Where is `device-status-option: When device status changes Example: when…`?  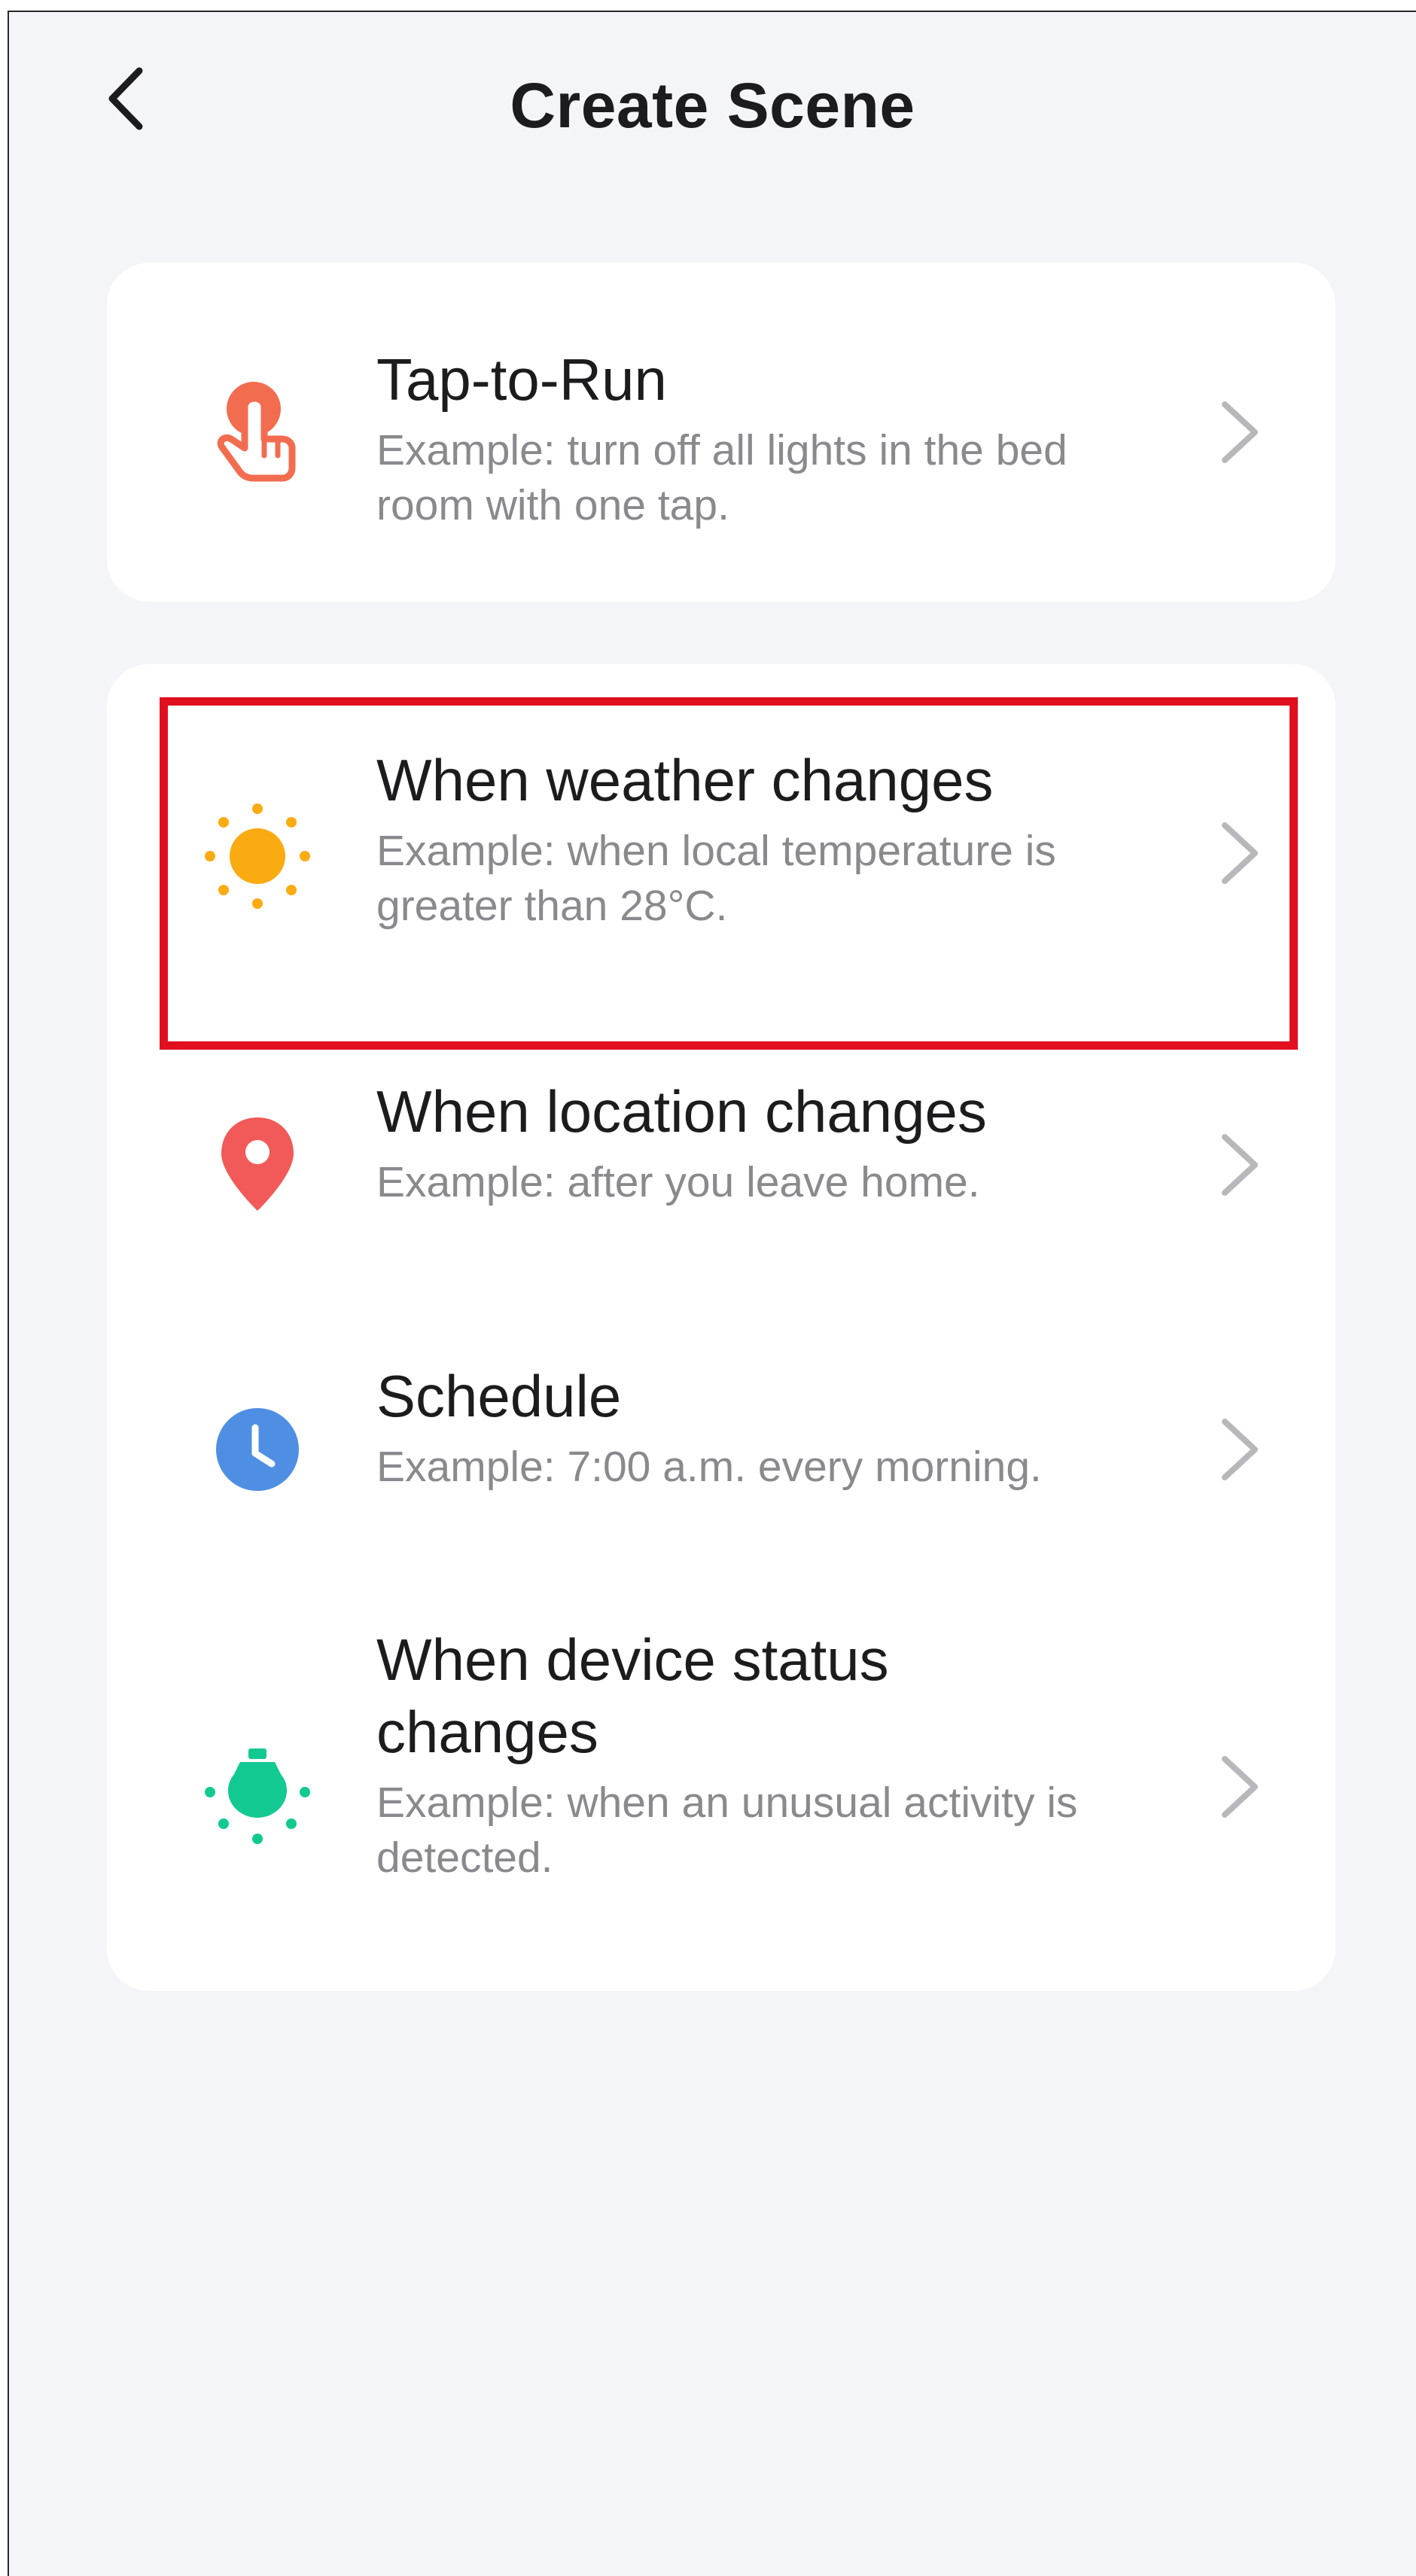
device-status-option: When device status changes Example: when… is located at coordinates (721, 1793).